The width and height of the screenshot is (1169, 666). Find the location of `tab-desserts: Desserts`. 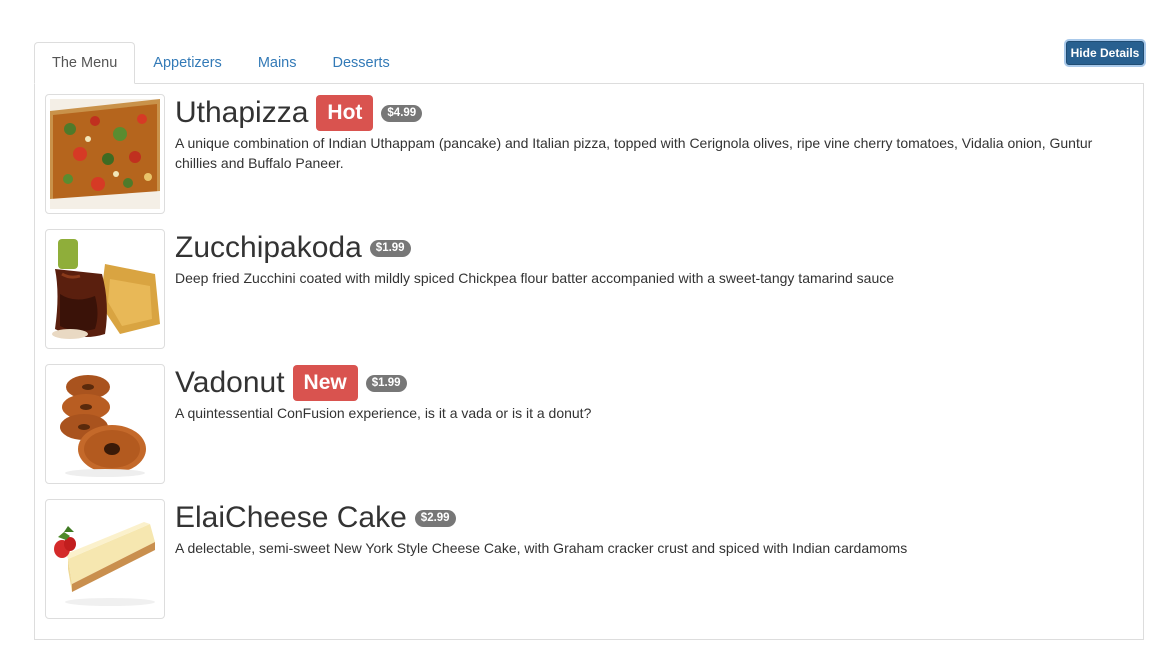

tab-desserts: Desserts is located at coordinates (361, 62).